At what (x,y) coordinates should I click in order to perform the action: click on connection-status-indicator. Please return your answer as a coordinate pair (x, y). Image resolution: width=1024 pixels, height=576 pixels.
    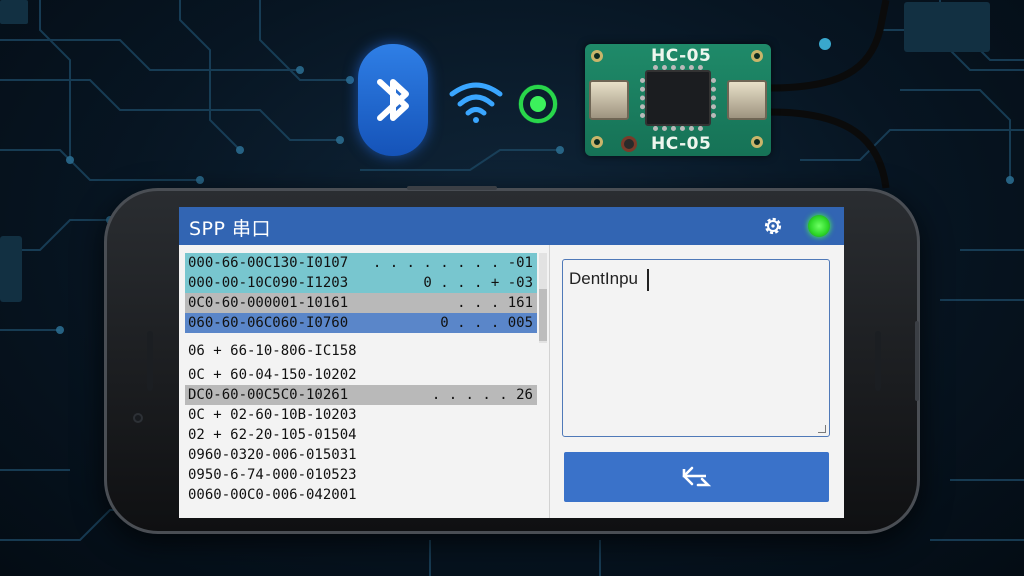
    Looking at the image, I should click on (819, 226).